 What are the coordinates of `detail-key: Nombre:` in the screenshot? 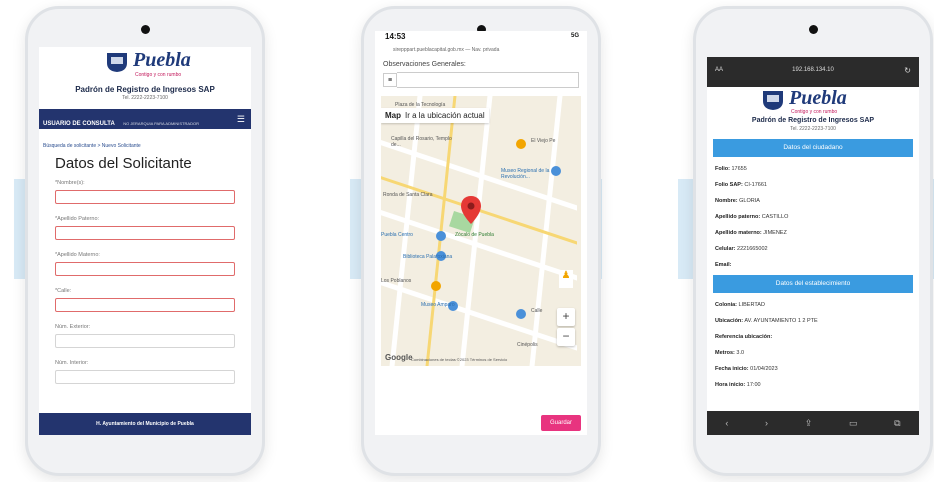 It's located at (726, 201).